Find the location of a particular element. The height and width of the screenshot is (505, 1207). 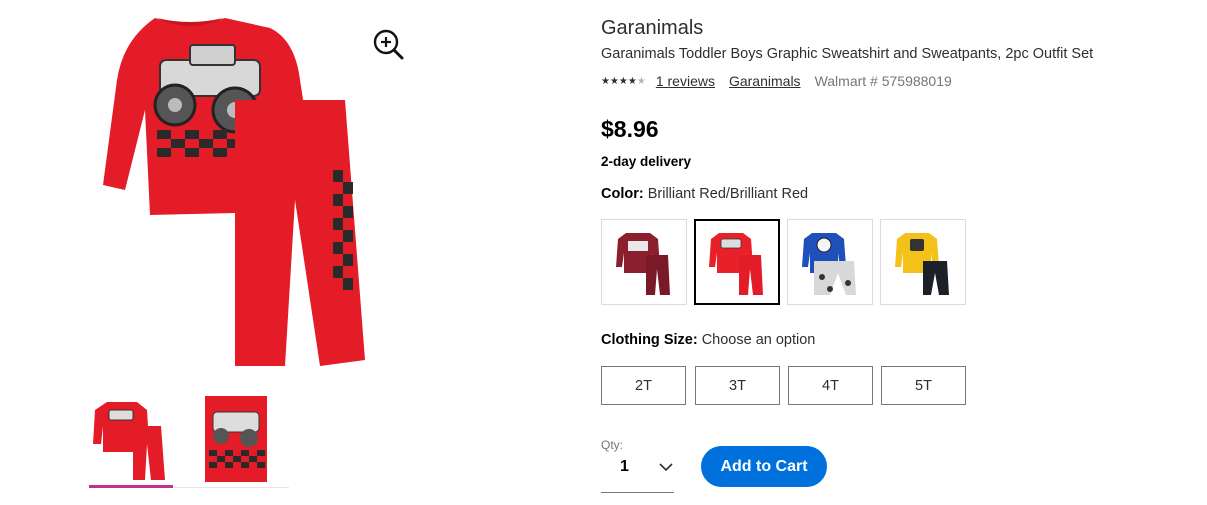

rating-stars-icon: ★★★★★ is located at coordinates (623, 81).